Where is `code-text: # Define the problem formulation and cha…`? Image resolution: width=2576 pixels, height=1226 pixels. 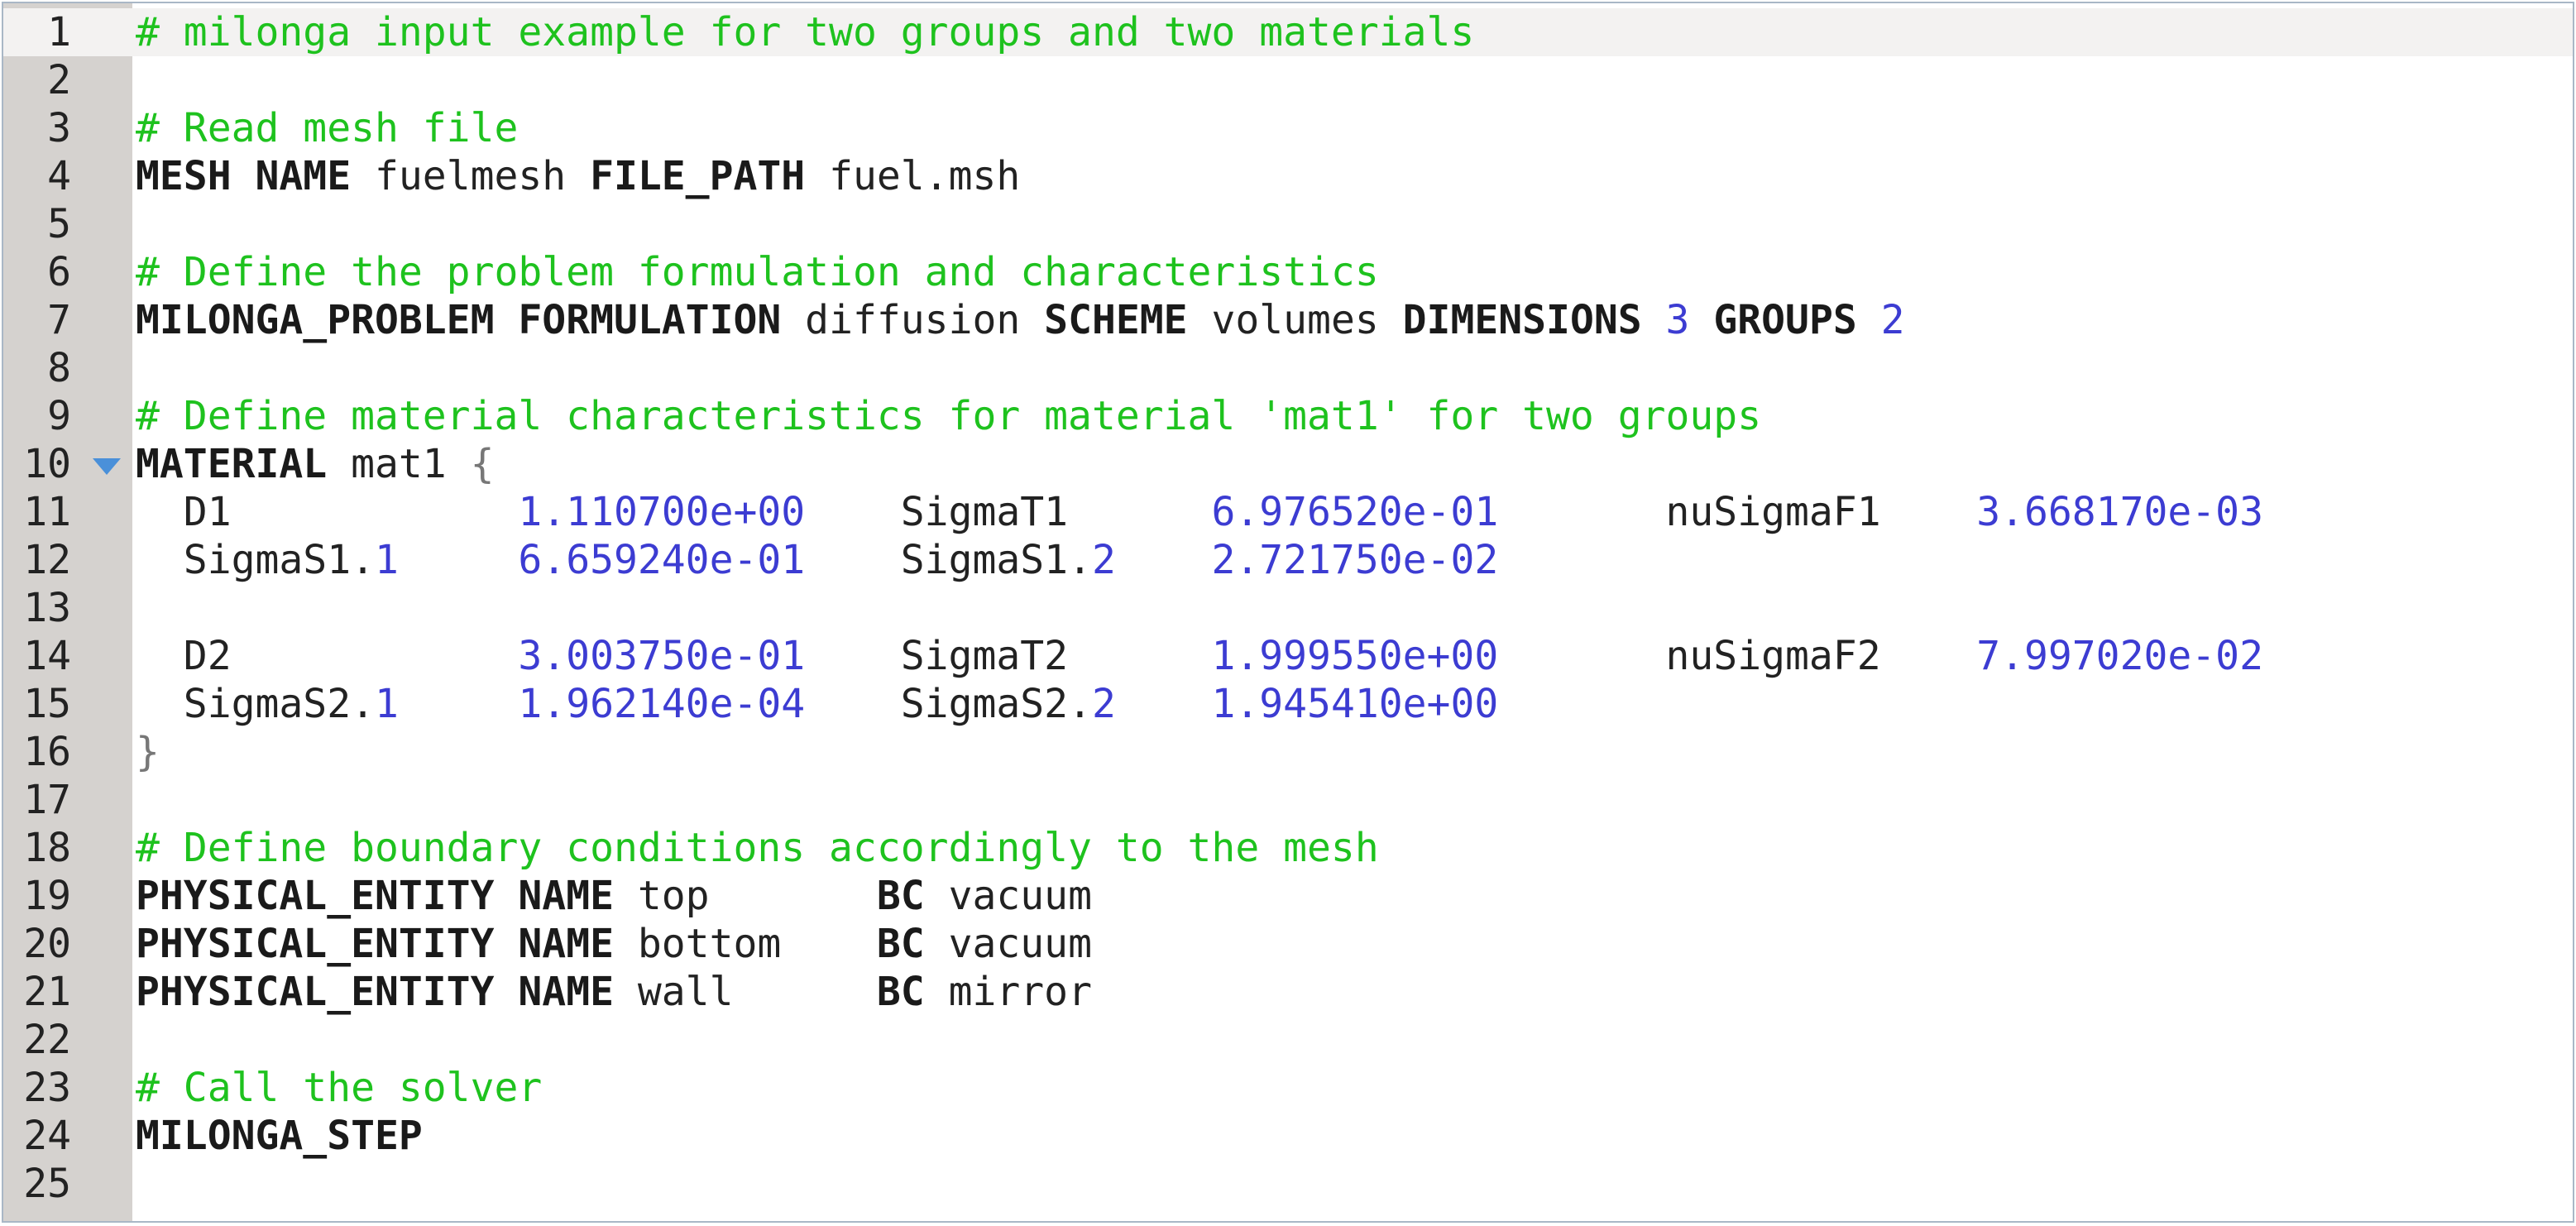 code-text: # Define the problem formulation and cha… is located at coordinates (757, 272).